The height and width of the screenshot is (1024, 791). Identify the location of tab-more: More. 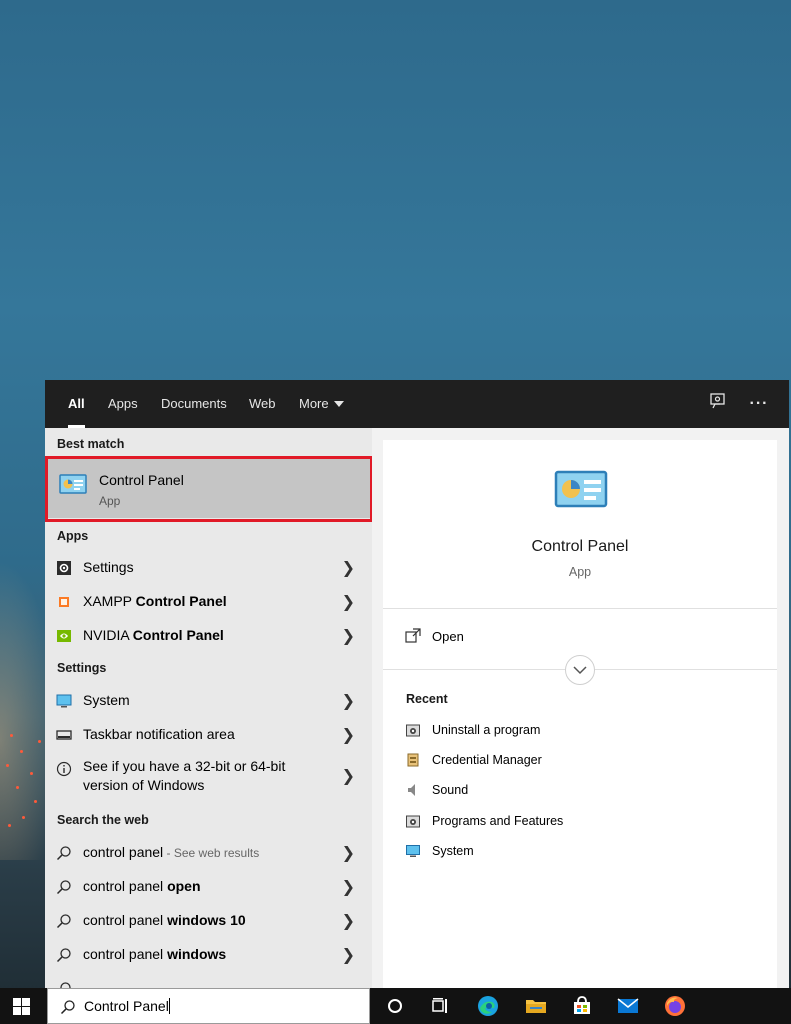
(321, 404).